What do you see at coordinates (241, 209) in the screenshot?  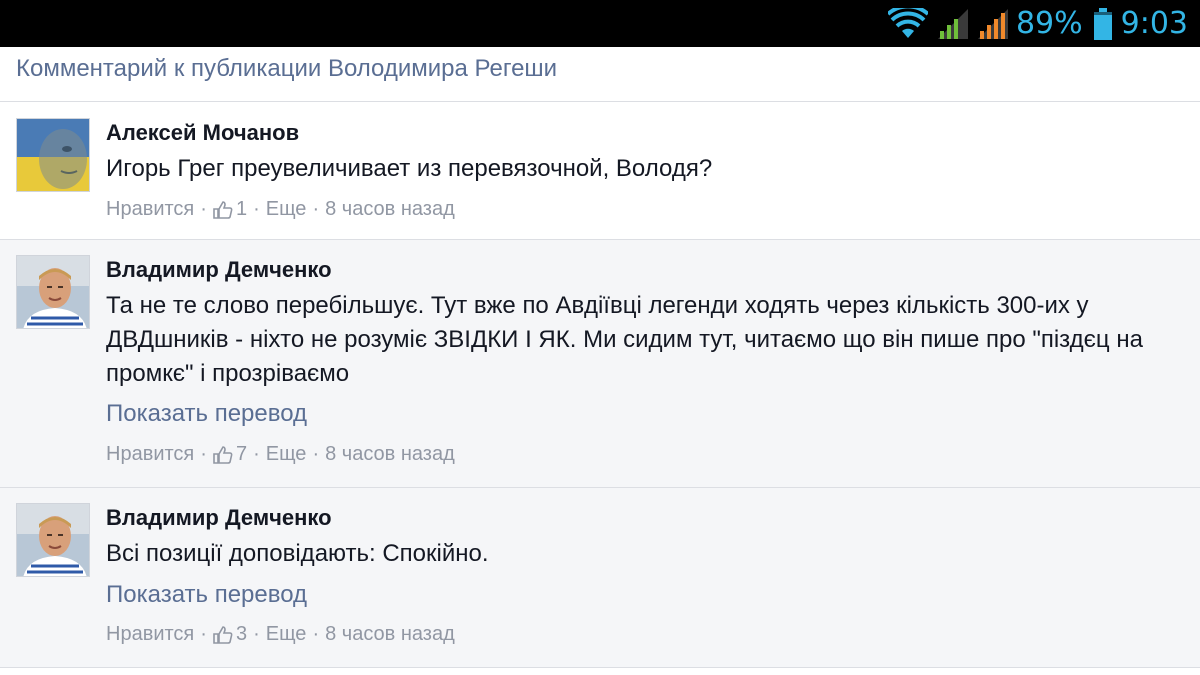 I see `like-count: 1` at bounding box center [241, 209].